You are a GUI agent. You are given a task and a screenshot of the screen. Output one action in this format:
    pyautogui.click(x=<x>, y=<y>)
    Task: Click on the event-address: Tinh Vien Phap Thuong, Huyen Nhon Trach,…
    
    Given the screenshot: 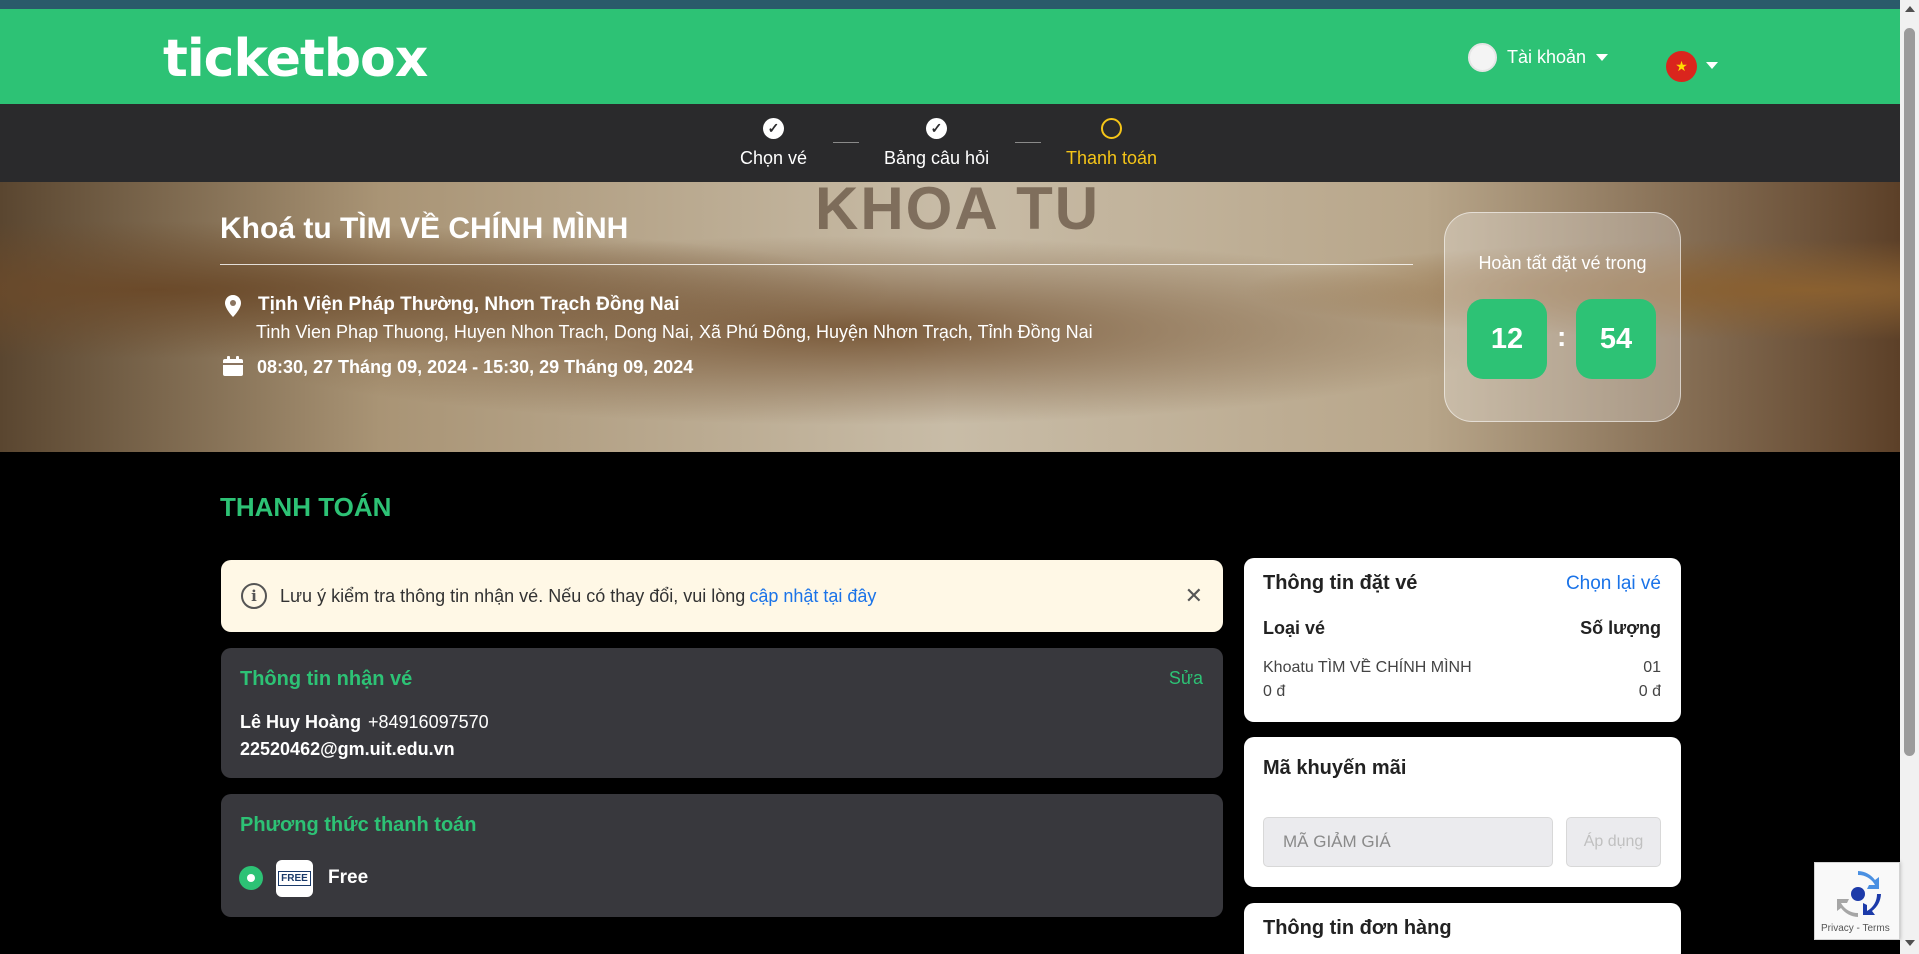 What is the action you would take?
    pyautogui.click(x=674, y=332)
    